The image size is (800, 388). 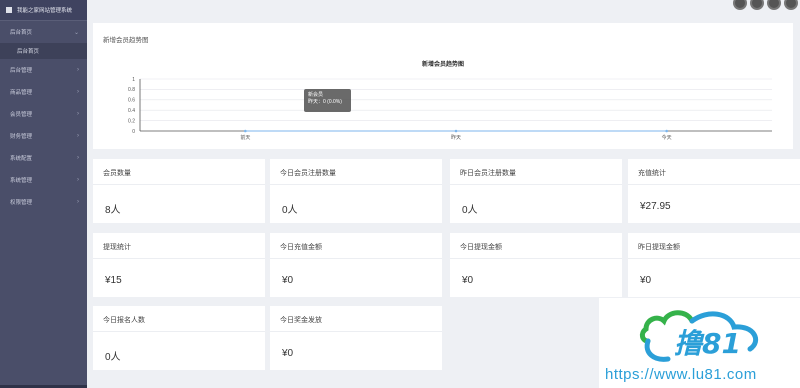 What do you see at coordinates (21, 181) in the screenshot?
I see `sidebar-item-label: 系统管理` at bounding box center [21, 181].